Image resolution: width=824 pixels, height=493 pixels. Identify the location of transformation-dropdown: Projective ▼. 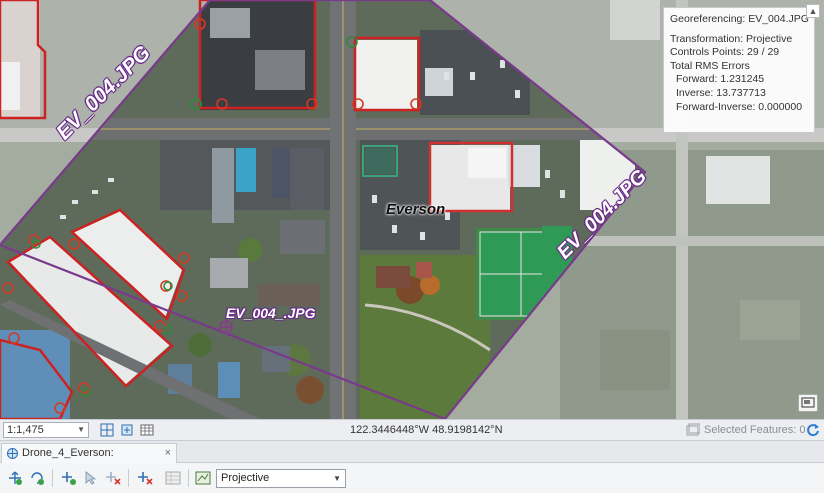
(281, 478).